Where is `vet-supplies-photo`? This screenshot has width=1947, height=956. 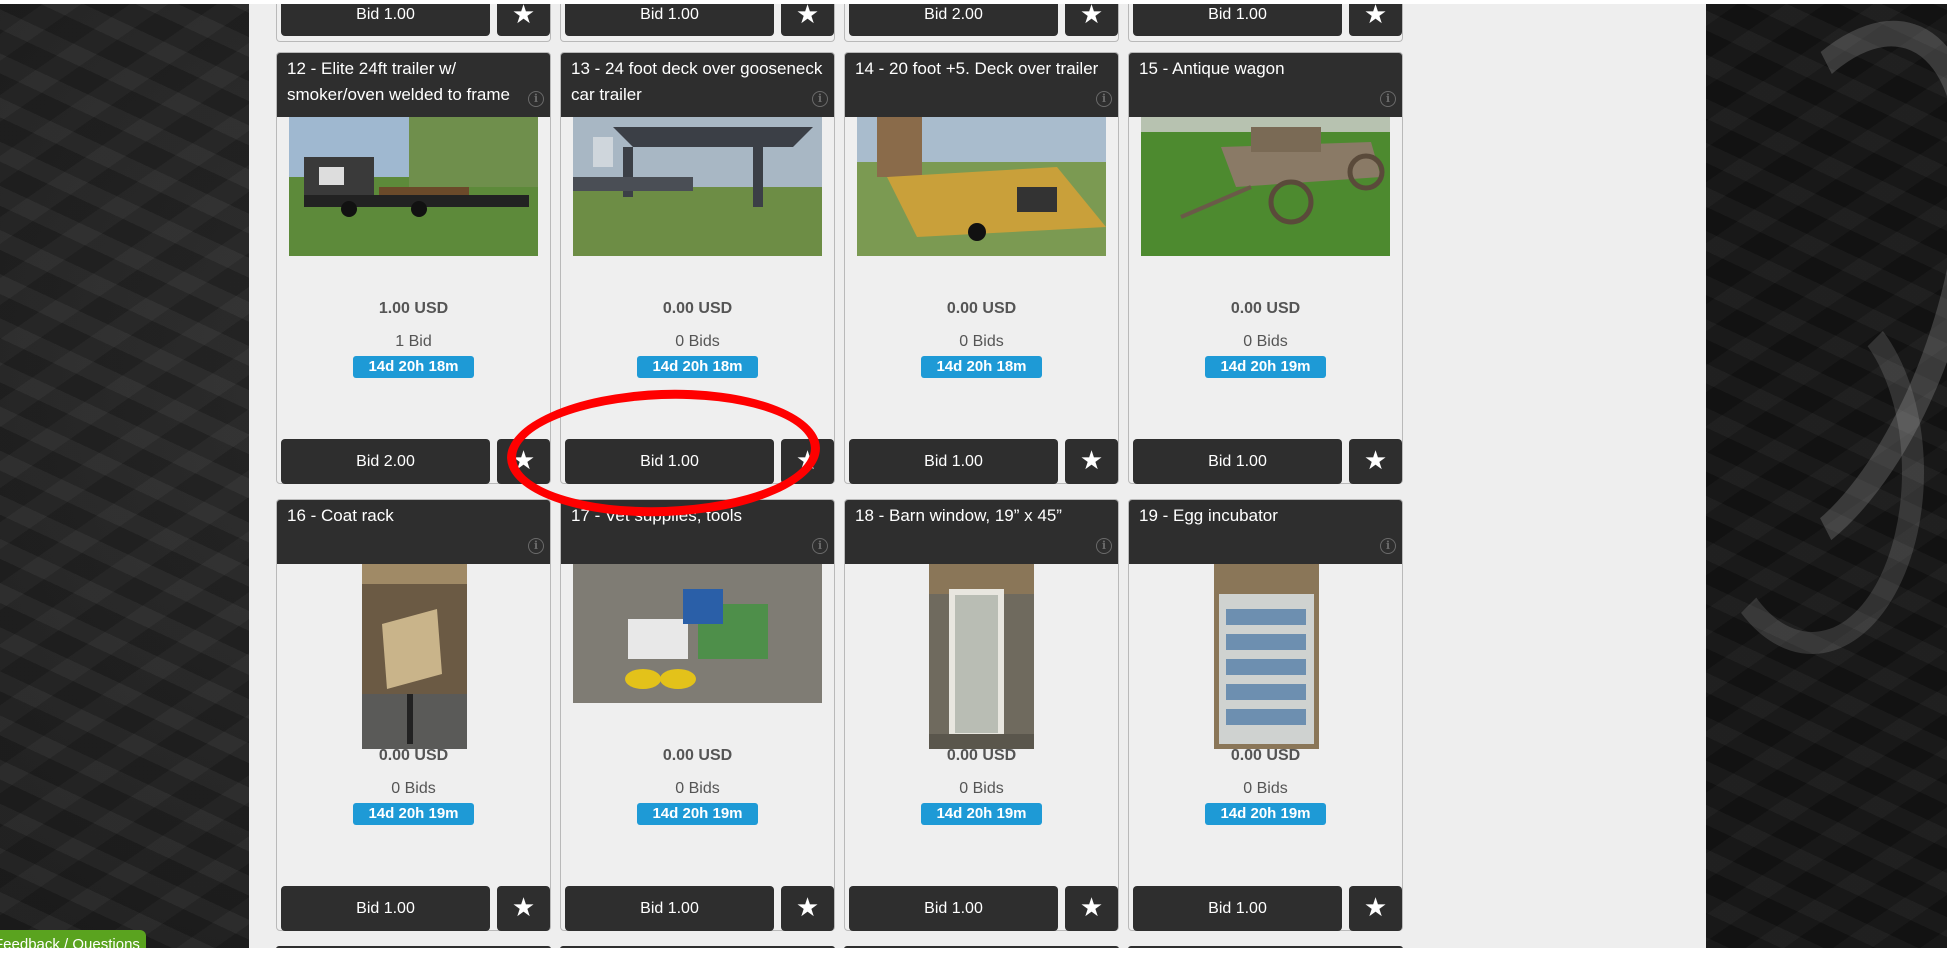
vet-supplies-photo is located at coordinates (697, 633).